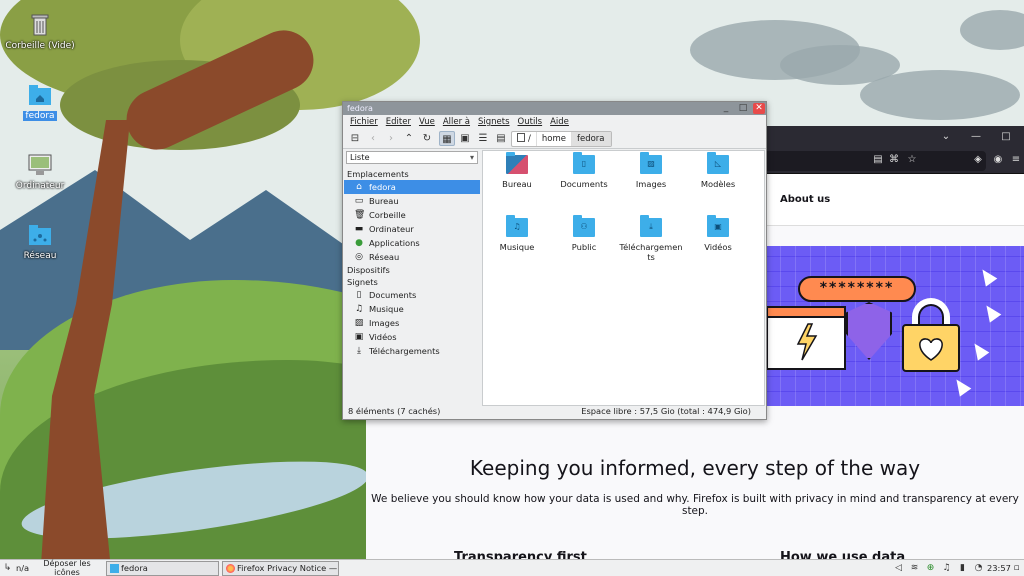 This screenshot has width=1024, height=576. I want to click on sidebar-item-telechargements: ⤓ Téléchargements, so click(412, 351).